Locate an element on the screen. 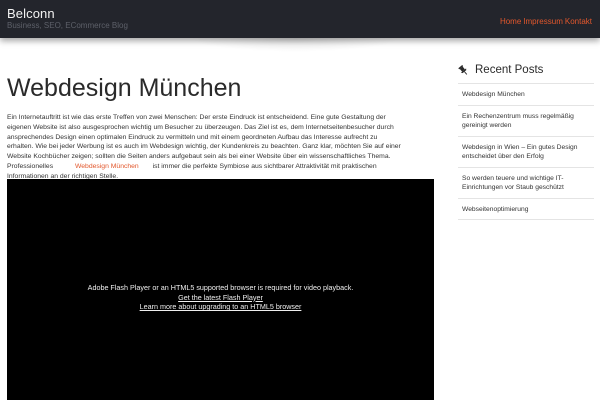 The height and width of the screenshot is (400, 600). site-tagline: Business, SEO, ECommerce Blog is located at coordinates (67, 25).